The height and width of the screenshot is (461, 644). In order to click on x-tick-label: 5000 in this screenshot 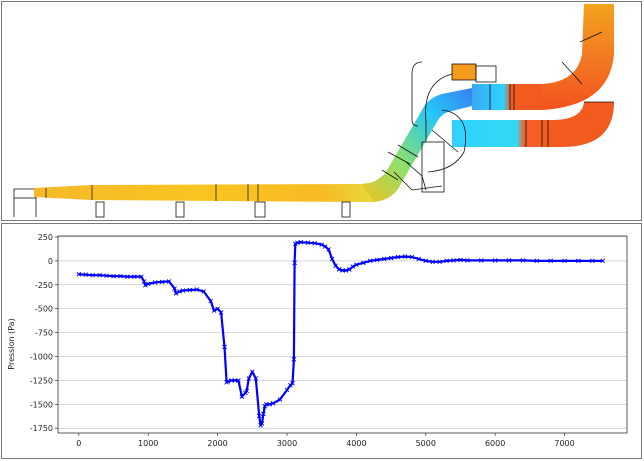, I will do `click(426, 443)`.